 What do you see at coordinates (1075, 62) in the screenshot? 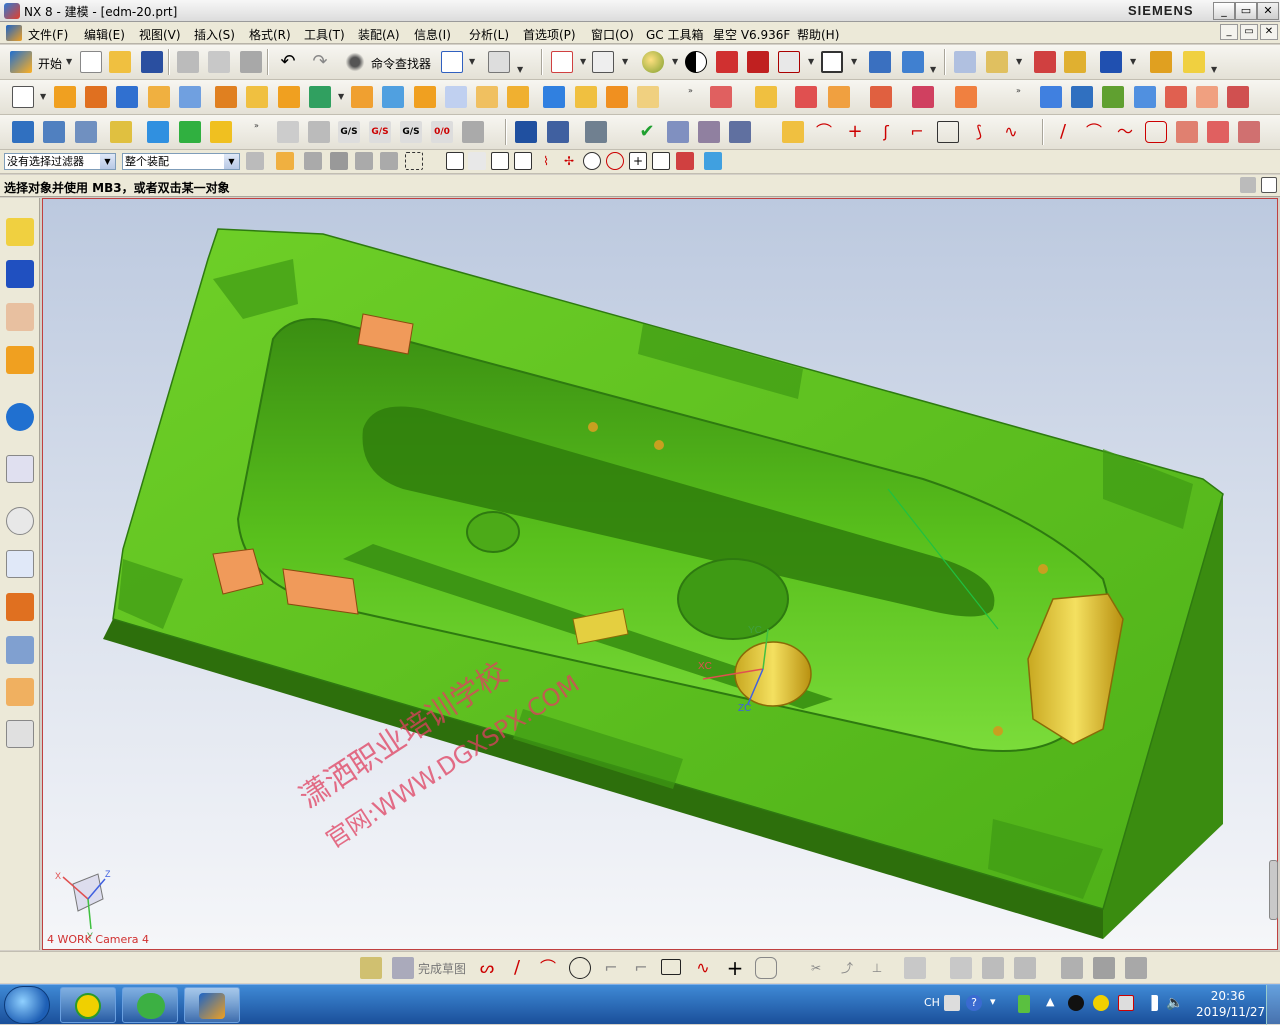
I see `analysis-icon` at bounding box center [1075, 62].